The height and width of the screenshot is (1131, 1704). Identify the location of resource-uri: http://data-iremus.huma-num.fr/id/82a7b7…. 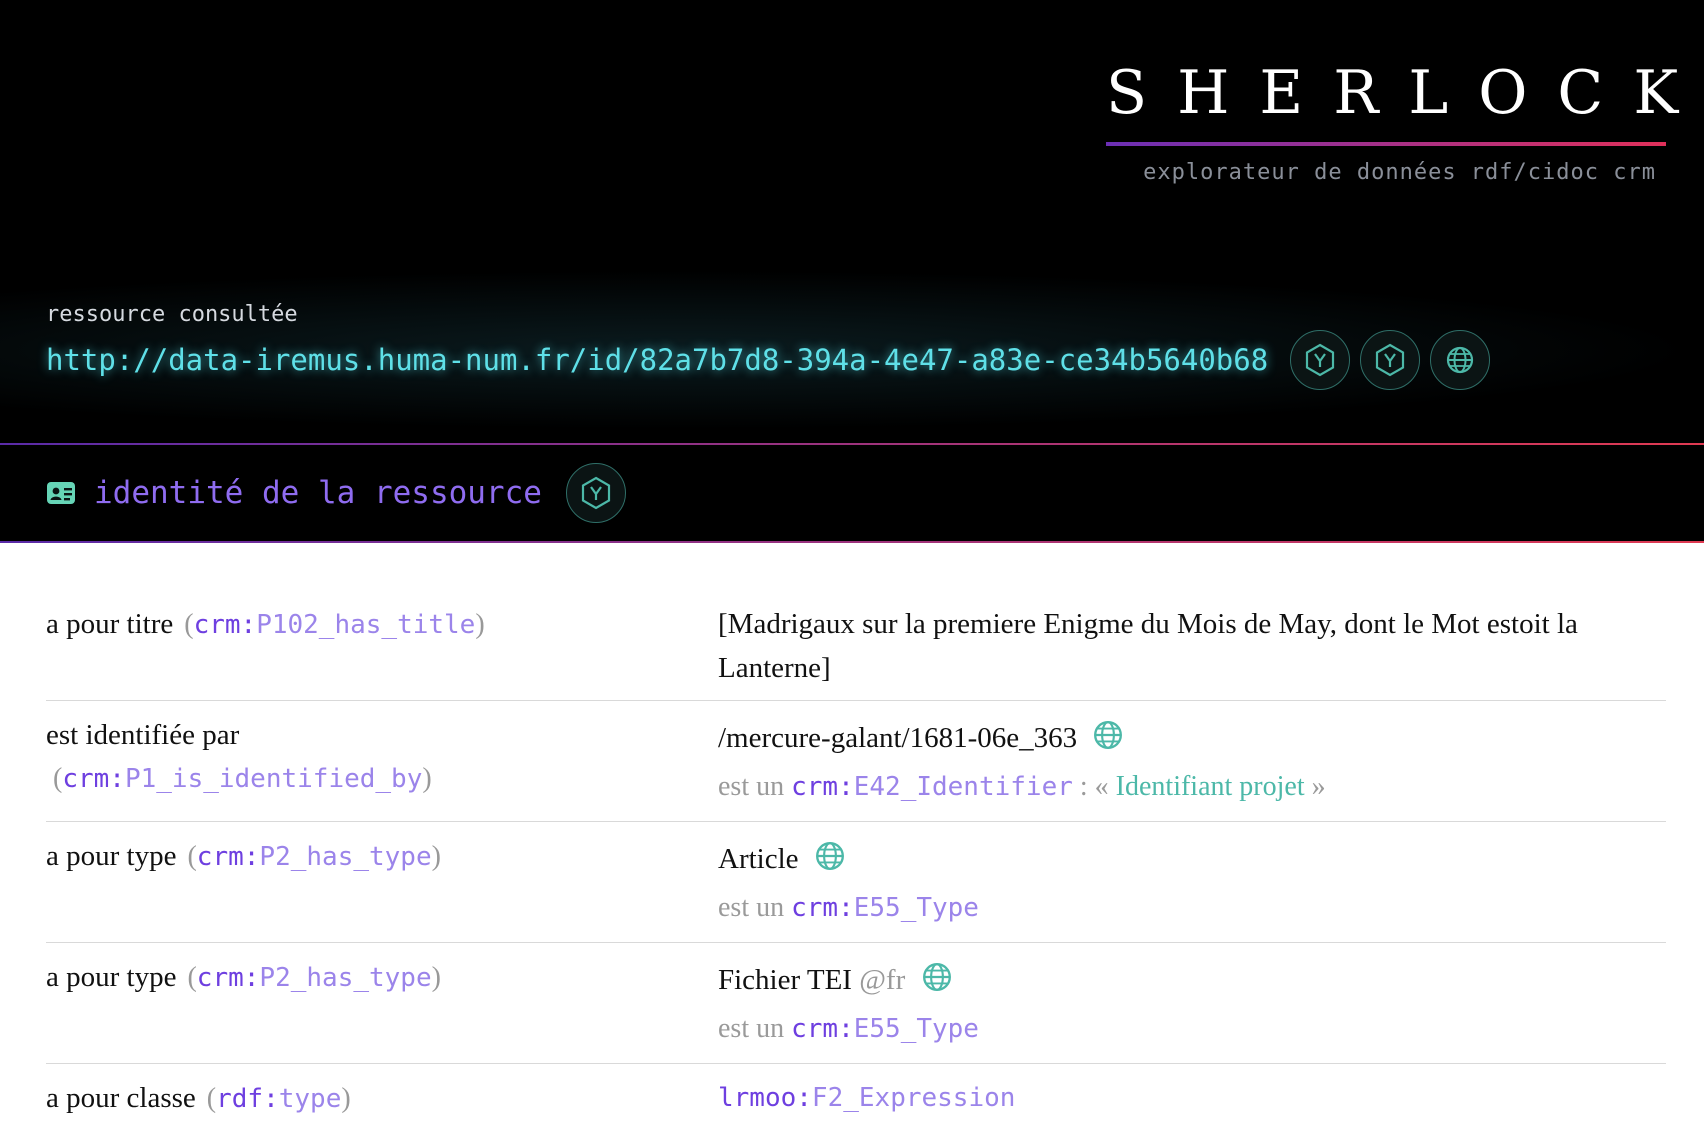
(657, 360).